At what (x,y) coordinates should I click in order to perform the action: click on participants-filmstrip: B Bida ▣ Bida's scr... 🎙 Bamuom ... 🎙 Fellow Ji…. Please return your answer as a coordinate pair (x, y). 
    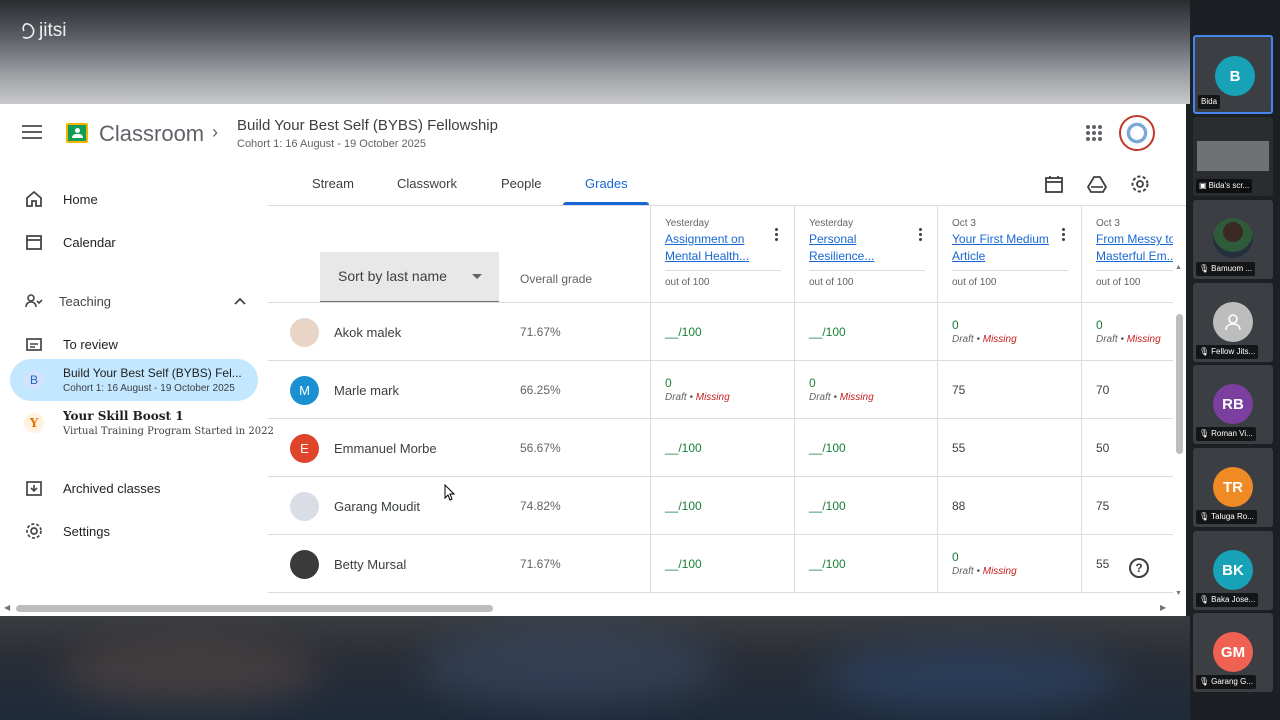
    Looking at the image, I should click on (1235, 360).